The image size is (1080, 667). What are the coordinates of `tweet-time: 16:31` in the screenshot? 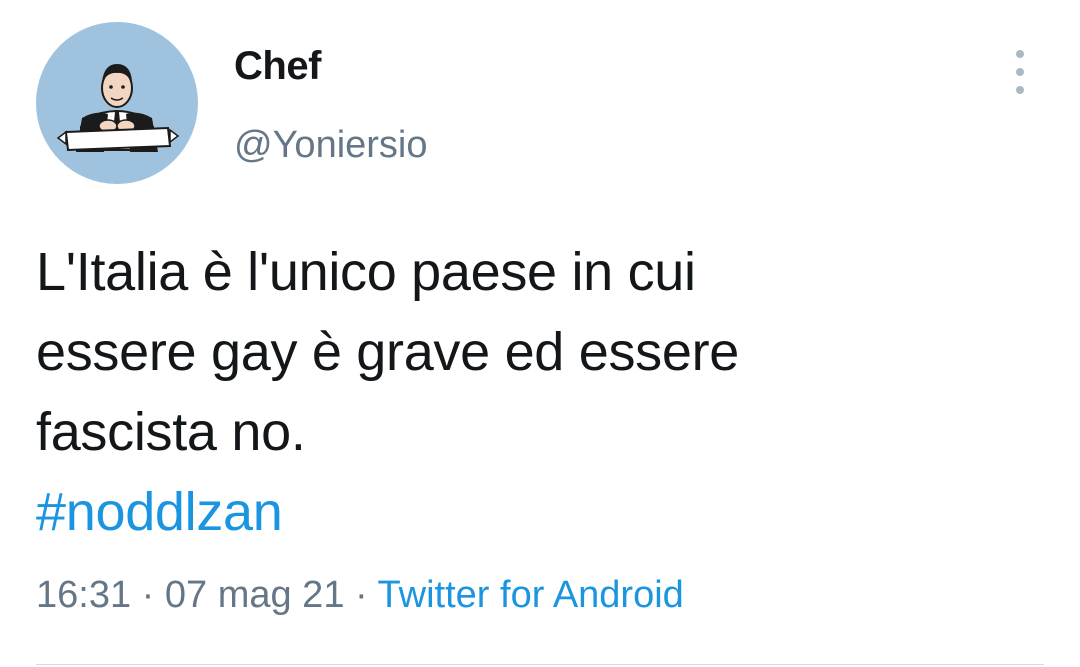 It's located at (83, 595).